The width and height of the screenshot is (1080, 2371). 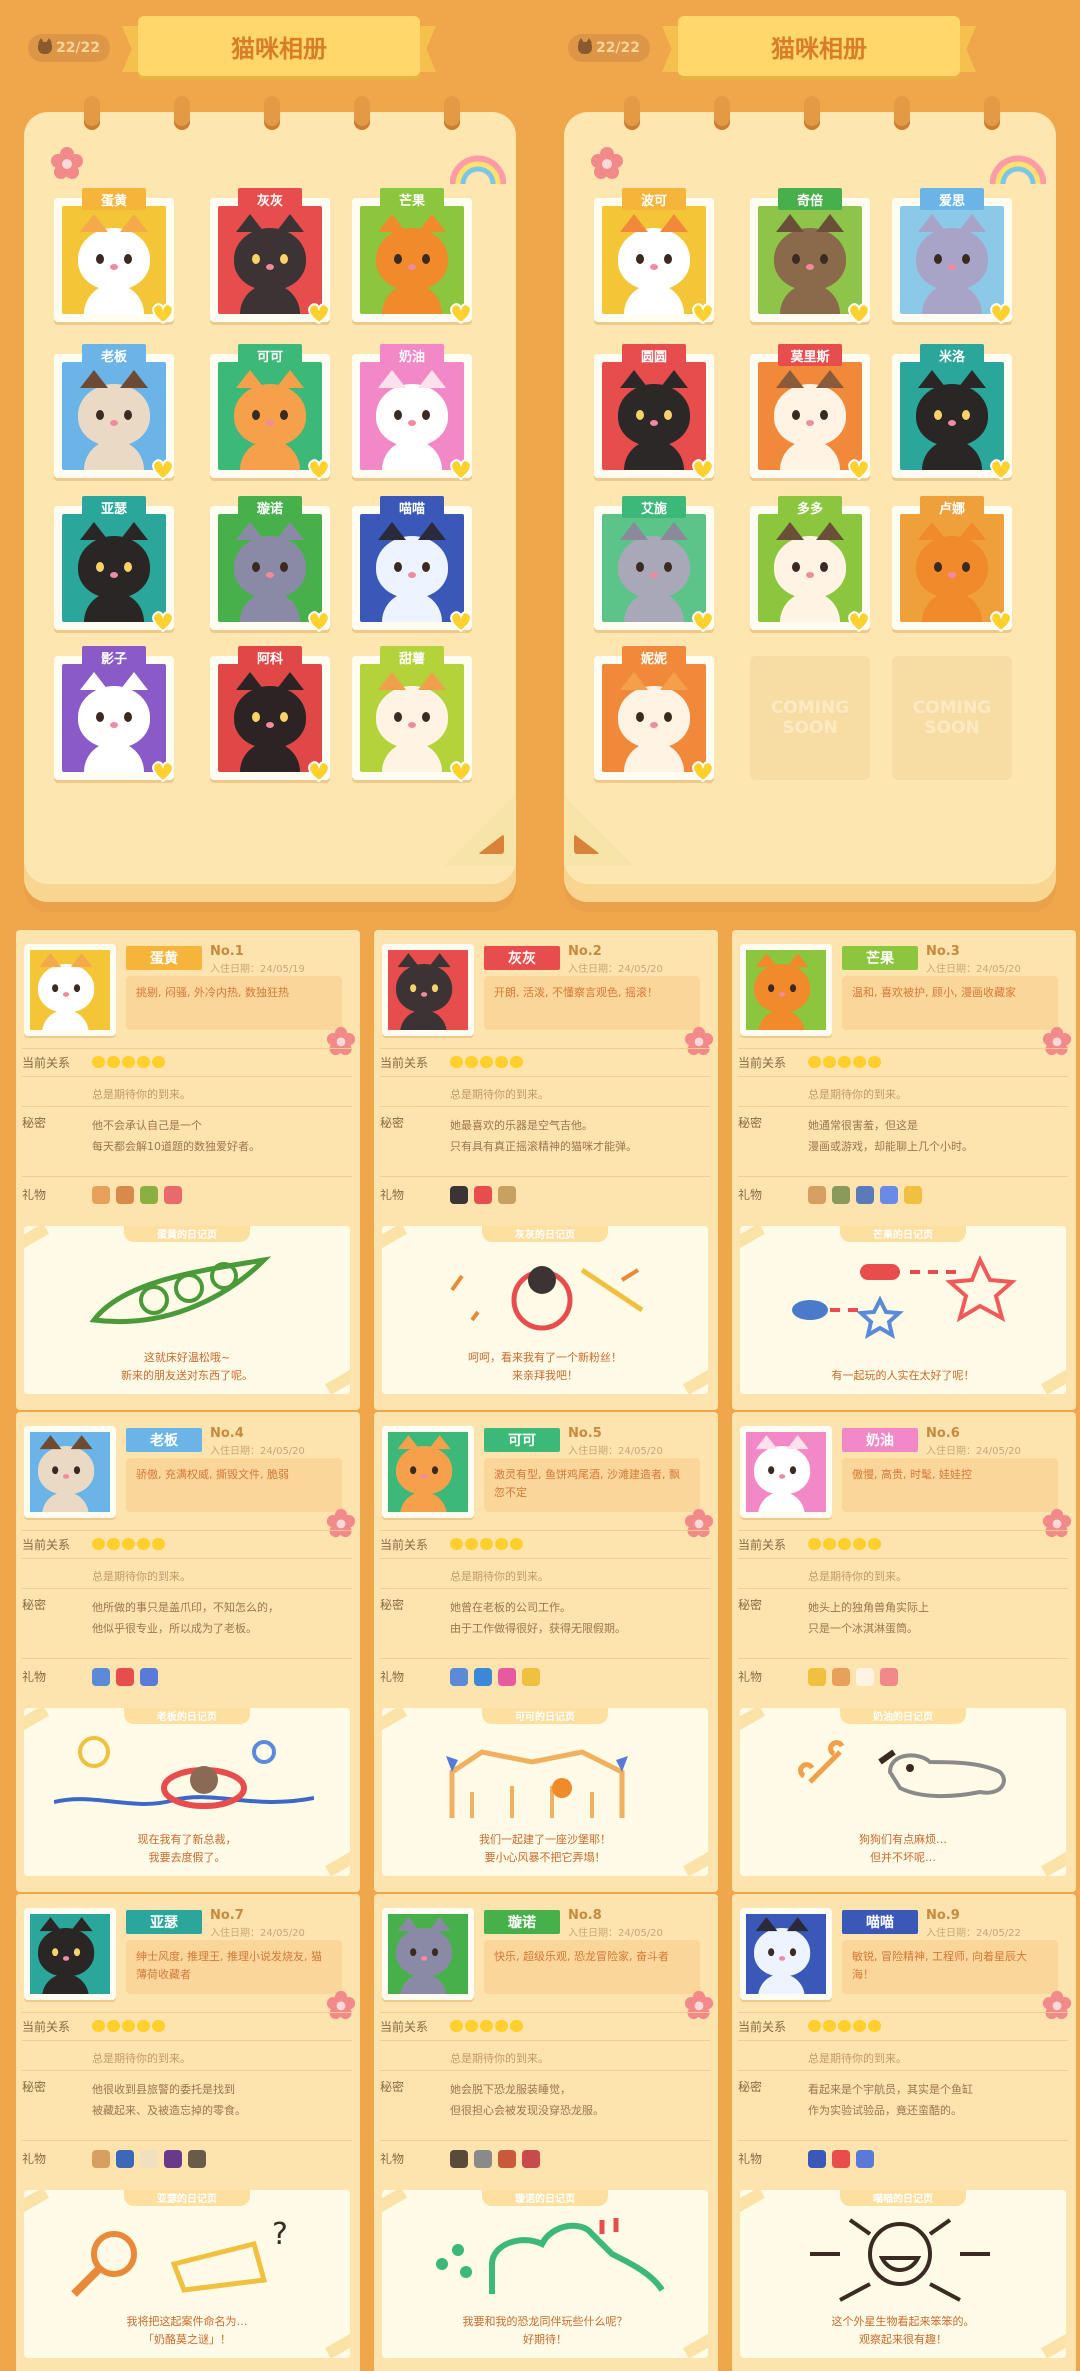 I want to click on cat-card: 米洛, so click(x=952, y=412).